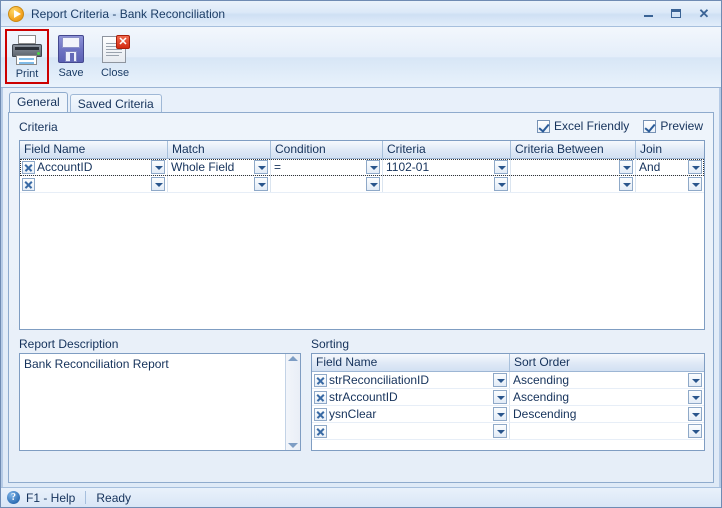  Describe the element at coordinates (670, 184) in the screenshot. I see `cell-join` at that location.